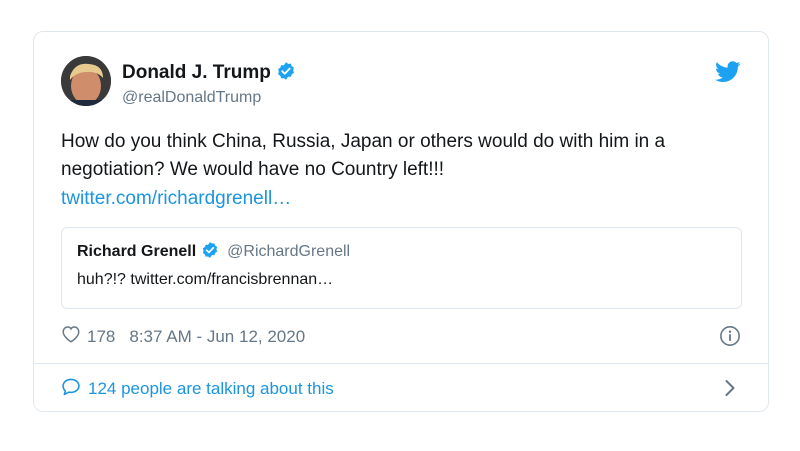  Describe the element at coordinates (730, 338) in the screenshot. I see `info-icon` at that location.